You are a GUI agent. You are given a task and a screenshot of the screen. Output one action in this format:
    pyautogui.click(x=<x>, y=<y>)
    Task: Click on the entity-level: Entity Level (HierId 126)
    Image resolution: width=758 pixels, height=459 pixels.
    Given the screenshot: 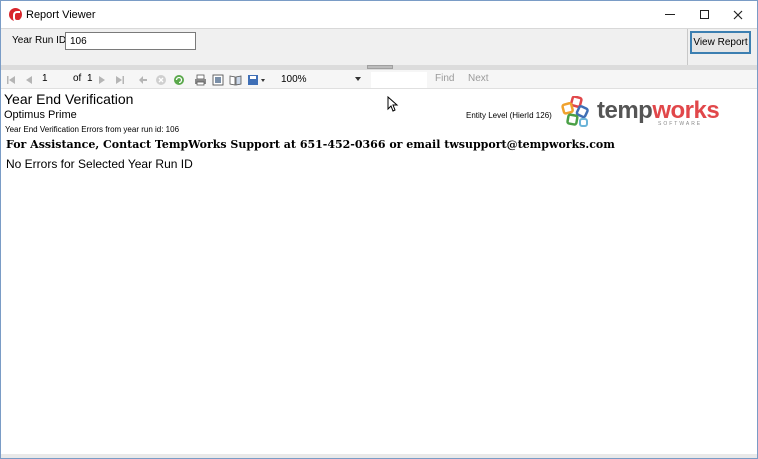 What is the action you would take?
    pyautogui.click(x=509, y=115)
    